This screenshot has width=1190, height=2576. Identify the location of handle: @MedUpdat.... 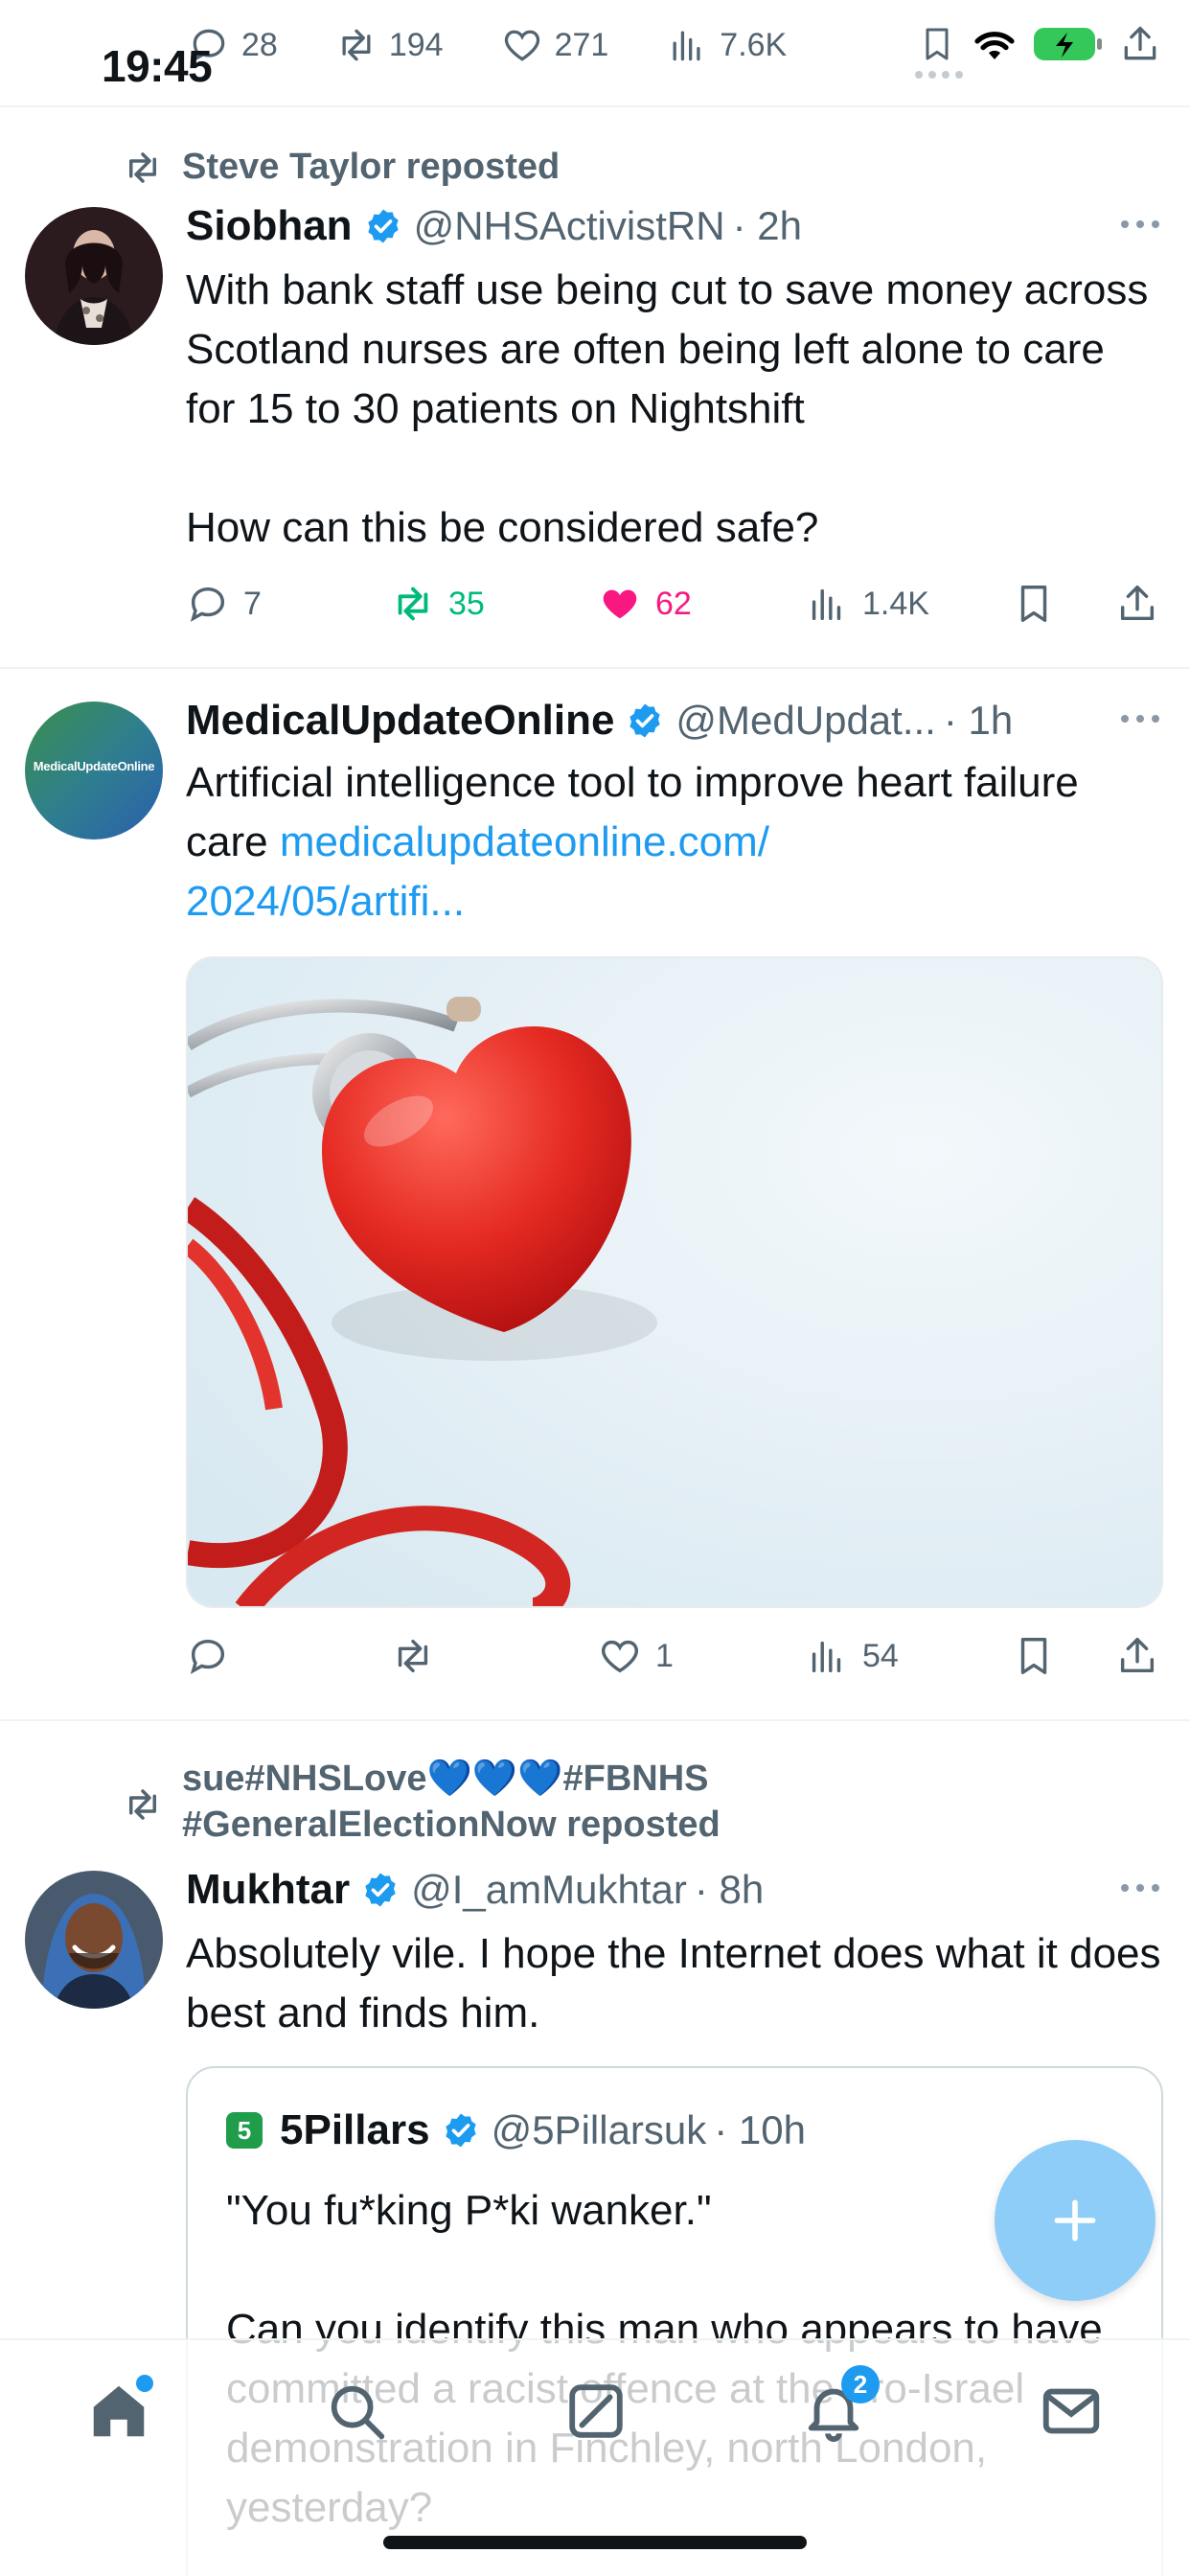
(805, 721).